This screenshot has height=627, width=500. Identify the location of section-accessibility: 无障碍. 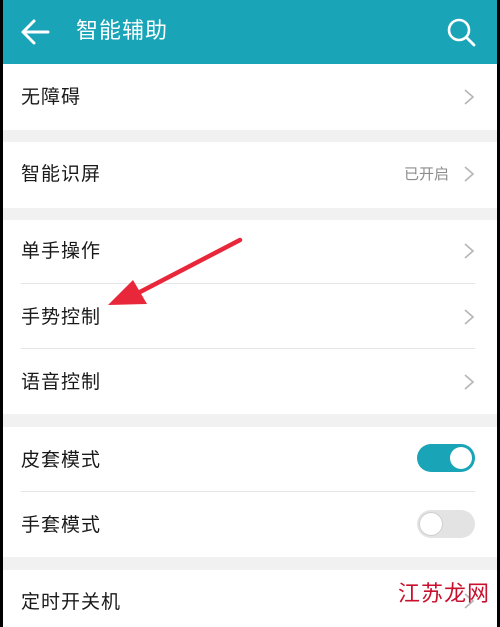
(250, 97).